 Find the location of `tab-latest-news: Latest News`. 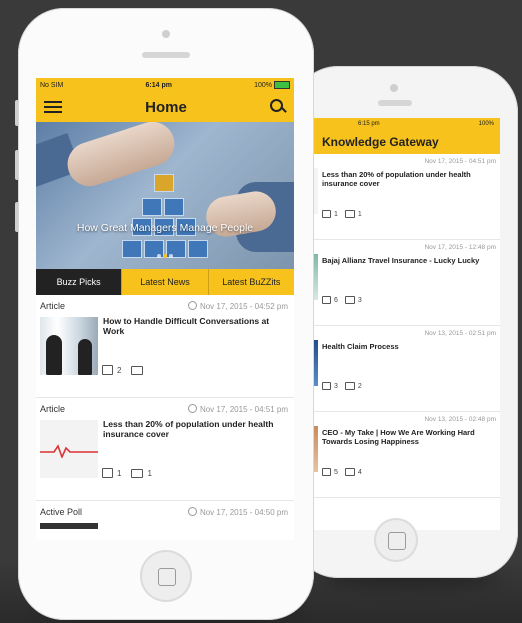

tab-latest-news: Latest News is located at coordinates (164, 282).